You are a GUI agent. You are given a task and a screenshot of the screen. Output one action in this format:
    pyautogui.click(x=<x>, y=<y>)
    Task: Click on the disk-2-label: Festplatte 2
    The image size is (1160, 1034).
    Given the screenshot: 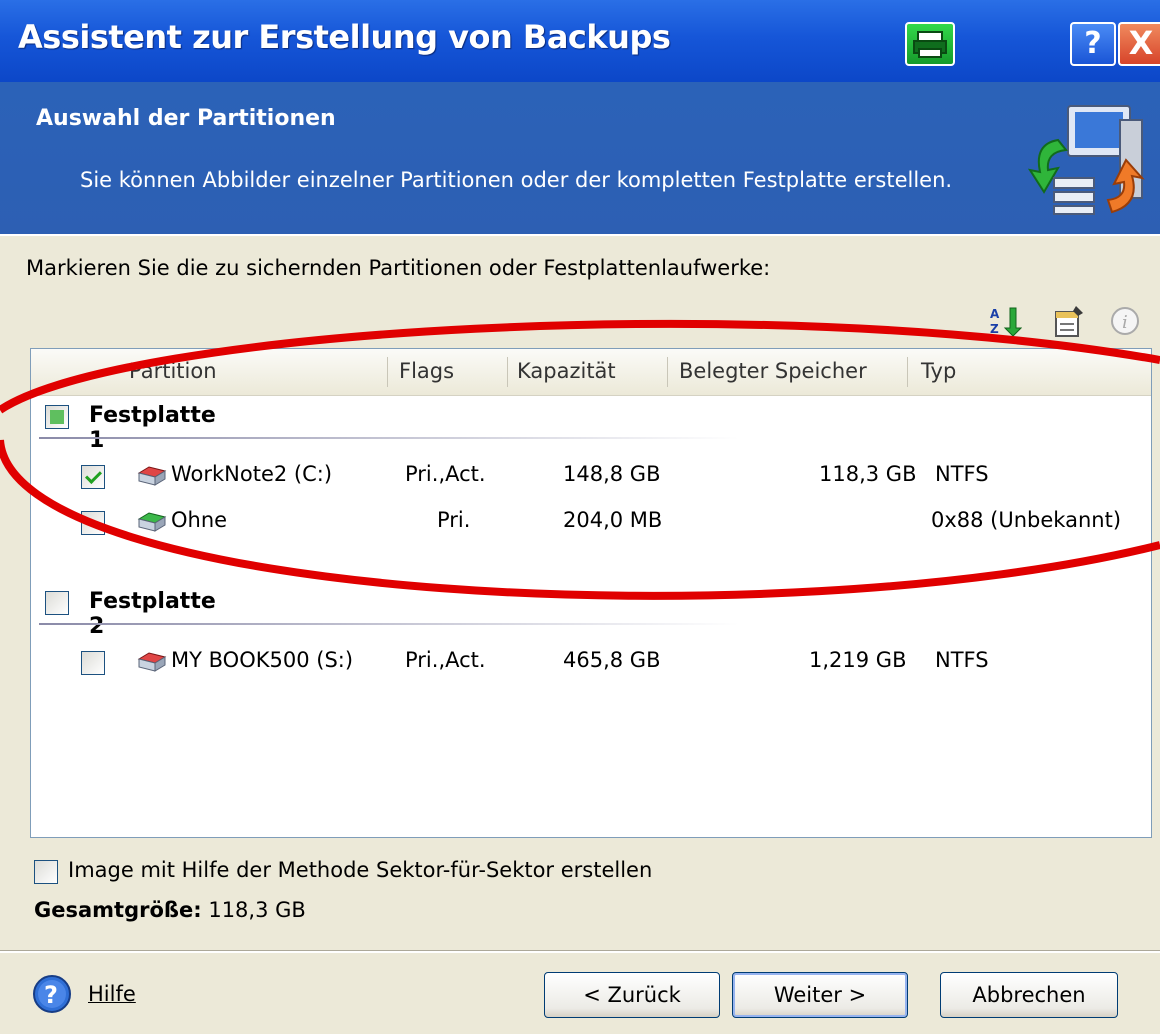 What is the action you would take?
    pyautogui.click(x=152, y=614)
    